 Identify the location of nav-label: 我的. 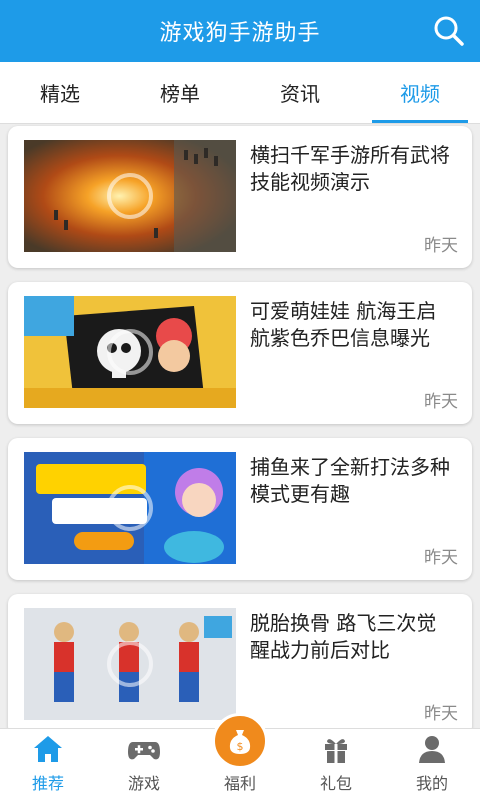
(431, 783).